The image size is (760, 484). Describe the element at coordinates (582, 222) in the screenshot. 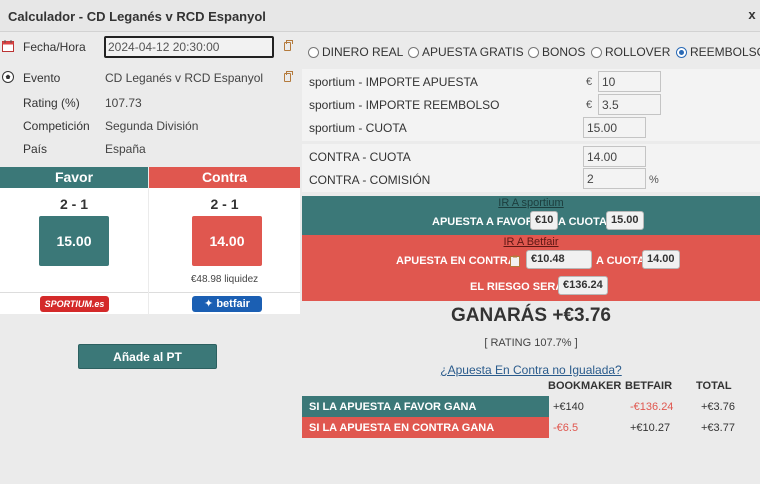

I see `favor-odds-text: A CUOTA` at that location.